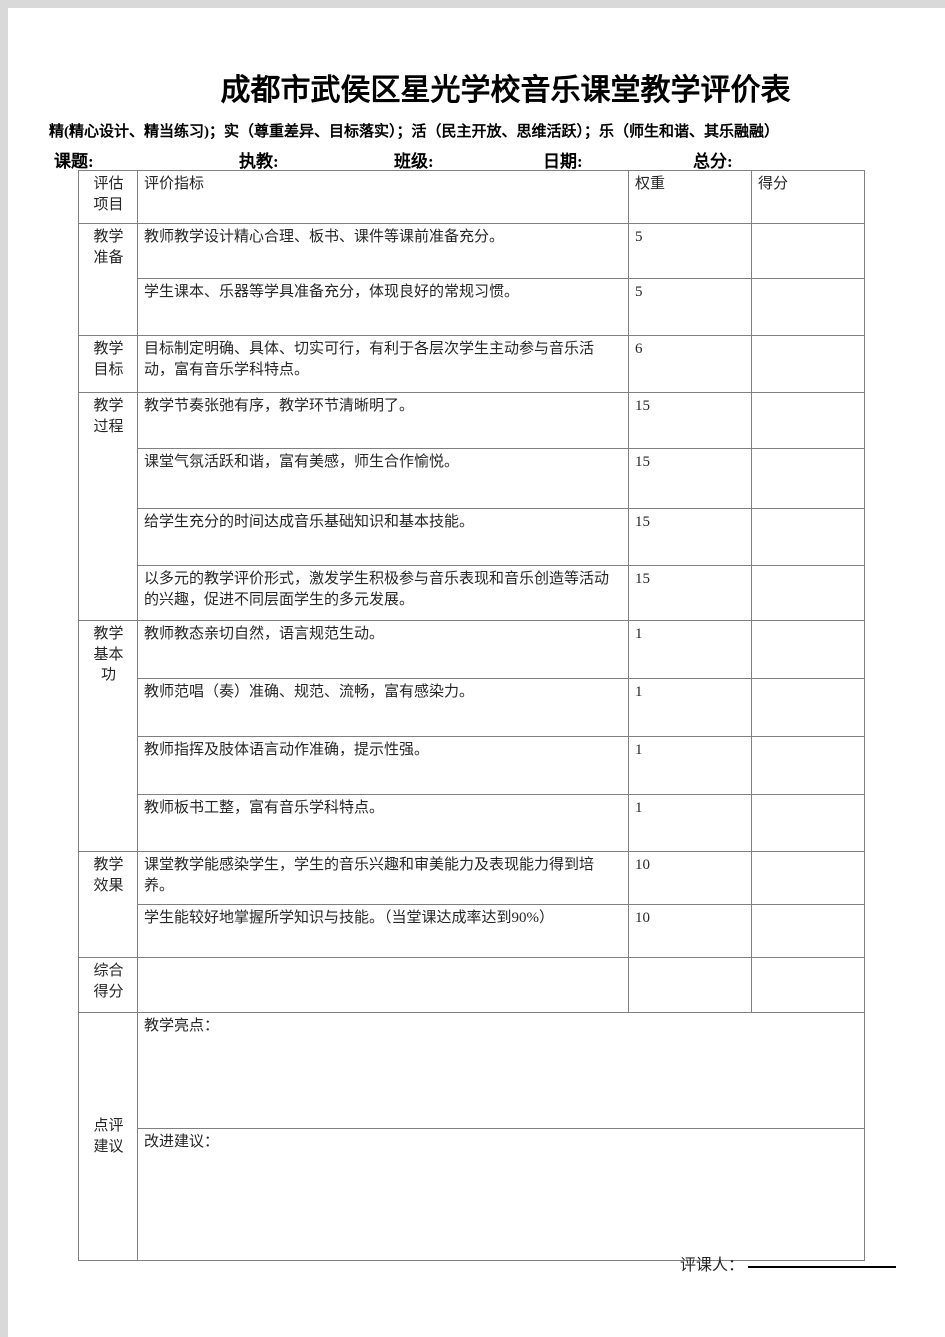 The image size is (945, 1337). Describe the element at coordinates (472, 4) in the screenshot. I see `page-chrome-top-band` at that location.